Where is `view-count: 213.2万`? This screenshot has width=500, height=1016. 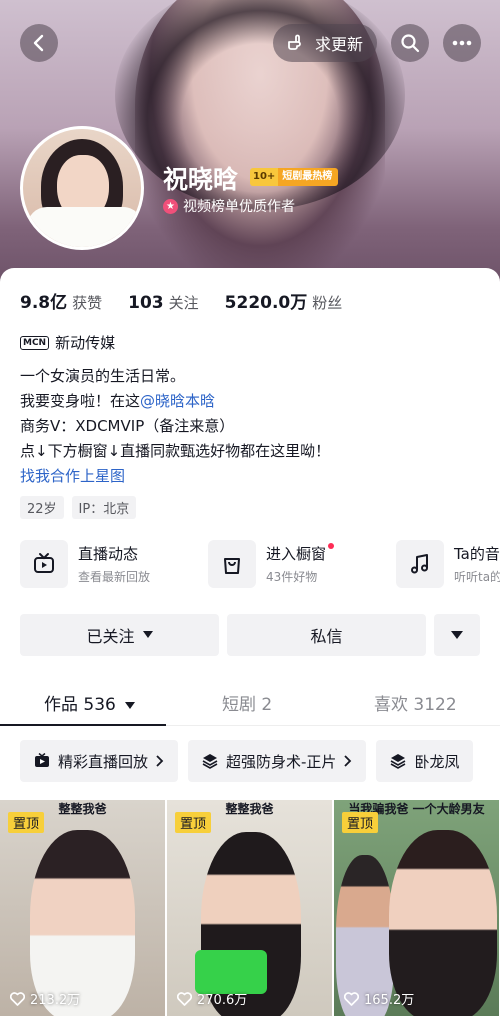 view-count: 213.2万 is located at coordinates (45, 998).